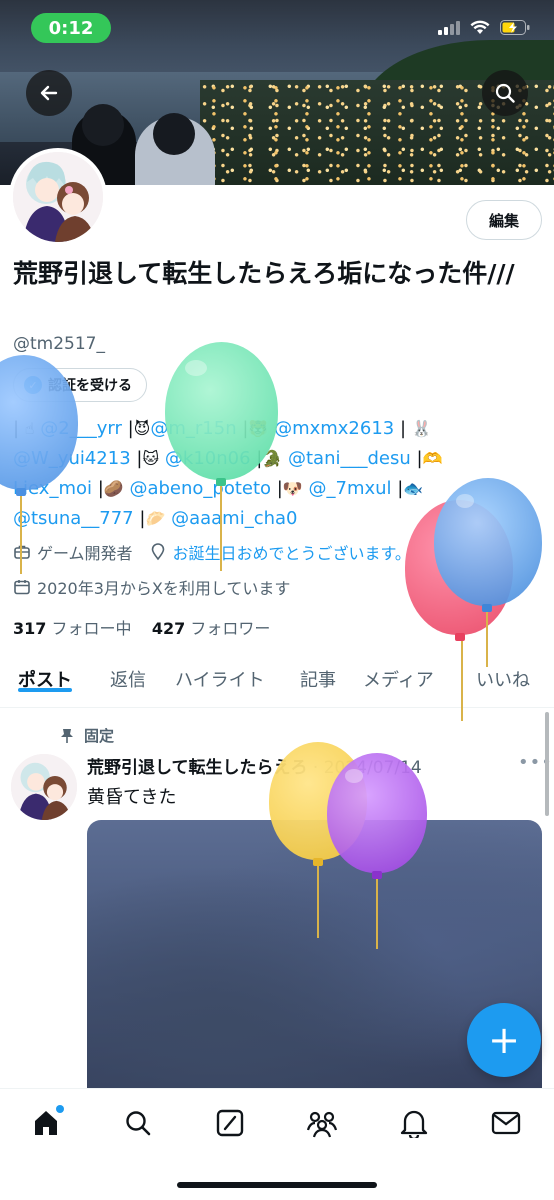  I want to click on tab-replies: 返信, so click(128, 673).